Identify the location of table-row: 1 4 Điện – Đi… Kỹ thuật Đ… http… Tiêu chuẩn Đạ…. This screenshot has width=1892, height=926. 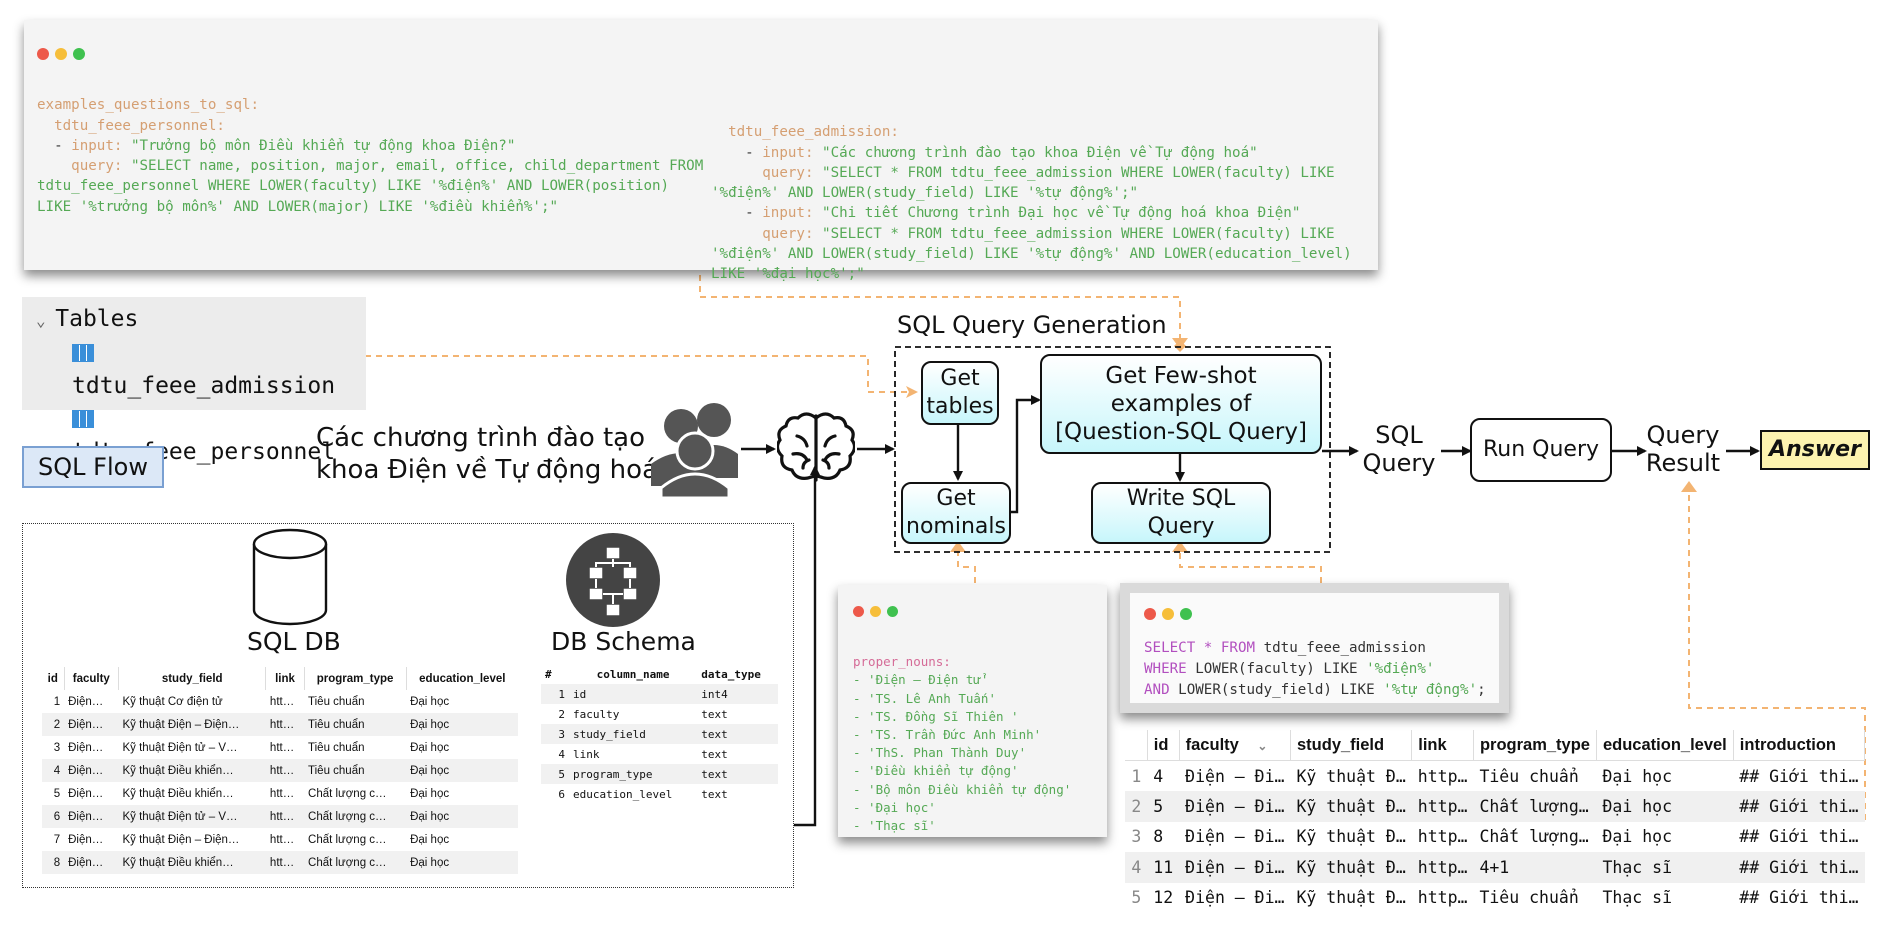
(1495, 776).